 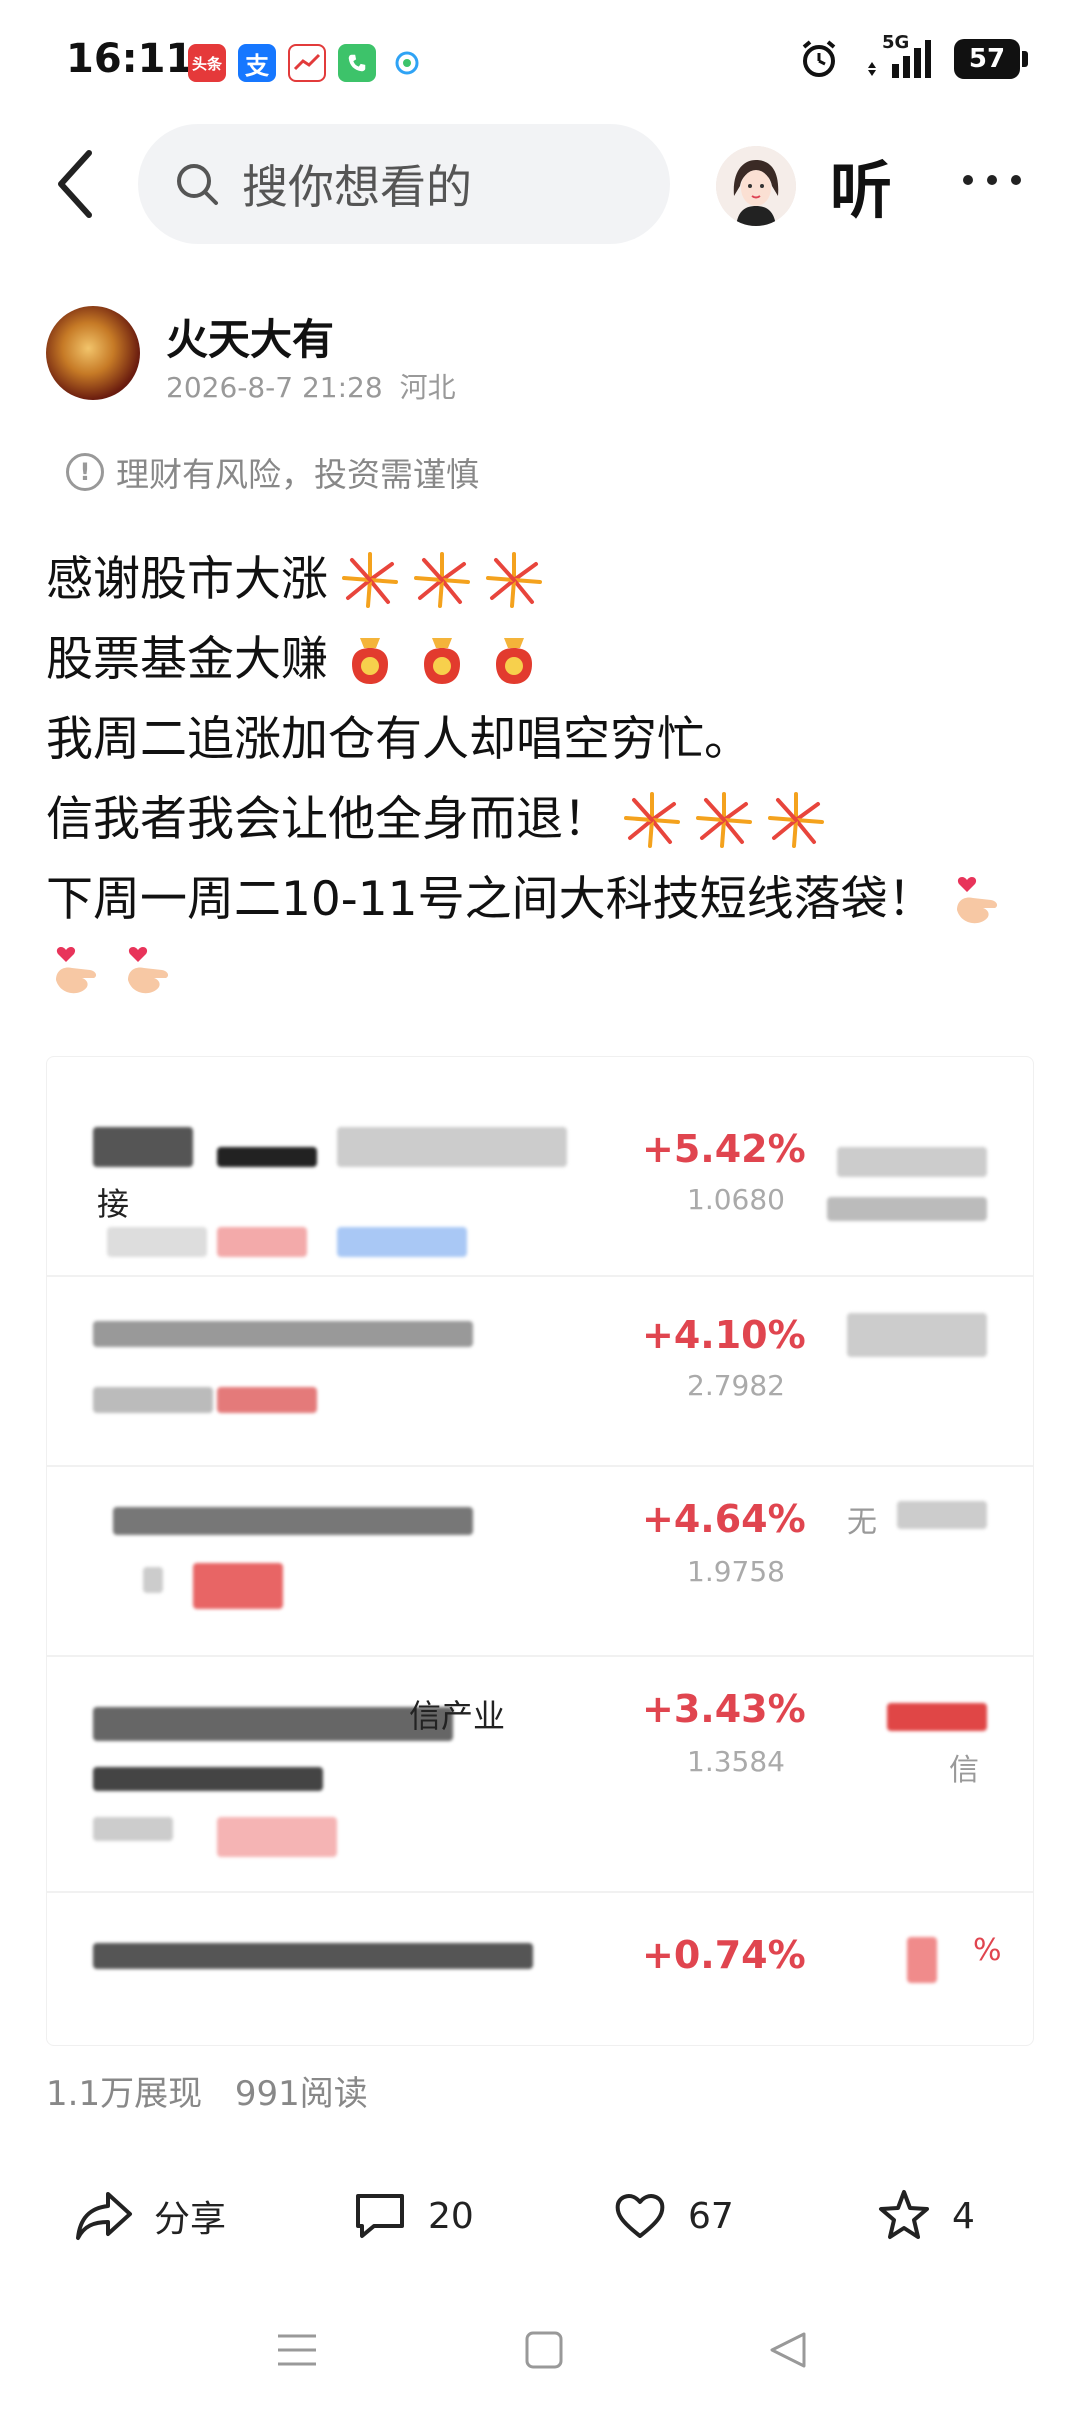 I want to click on menu-nav-icon, so click(x=297, y=2350).